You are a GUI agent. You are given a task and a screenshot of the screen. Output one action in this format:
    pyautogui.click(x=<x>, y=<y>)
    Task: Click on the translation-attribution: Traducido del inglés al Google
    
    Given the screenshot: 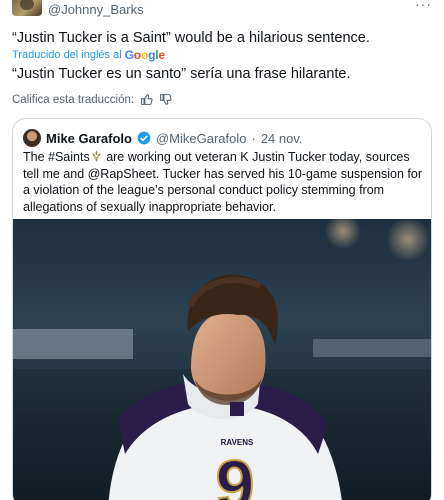 What is the action you would take?
    pyautogui.click(x=88, y=55)
    